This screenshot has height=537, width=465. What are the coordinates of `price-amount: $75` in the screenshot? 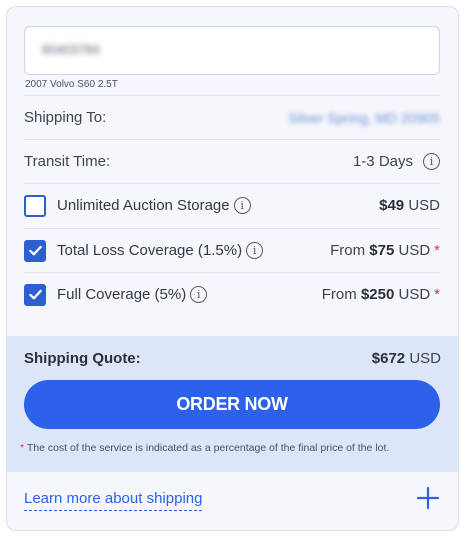 It's located at (382, 250).